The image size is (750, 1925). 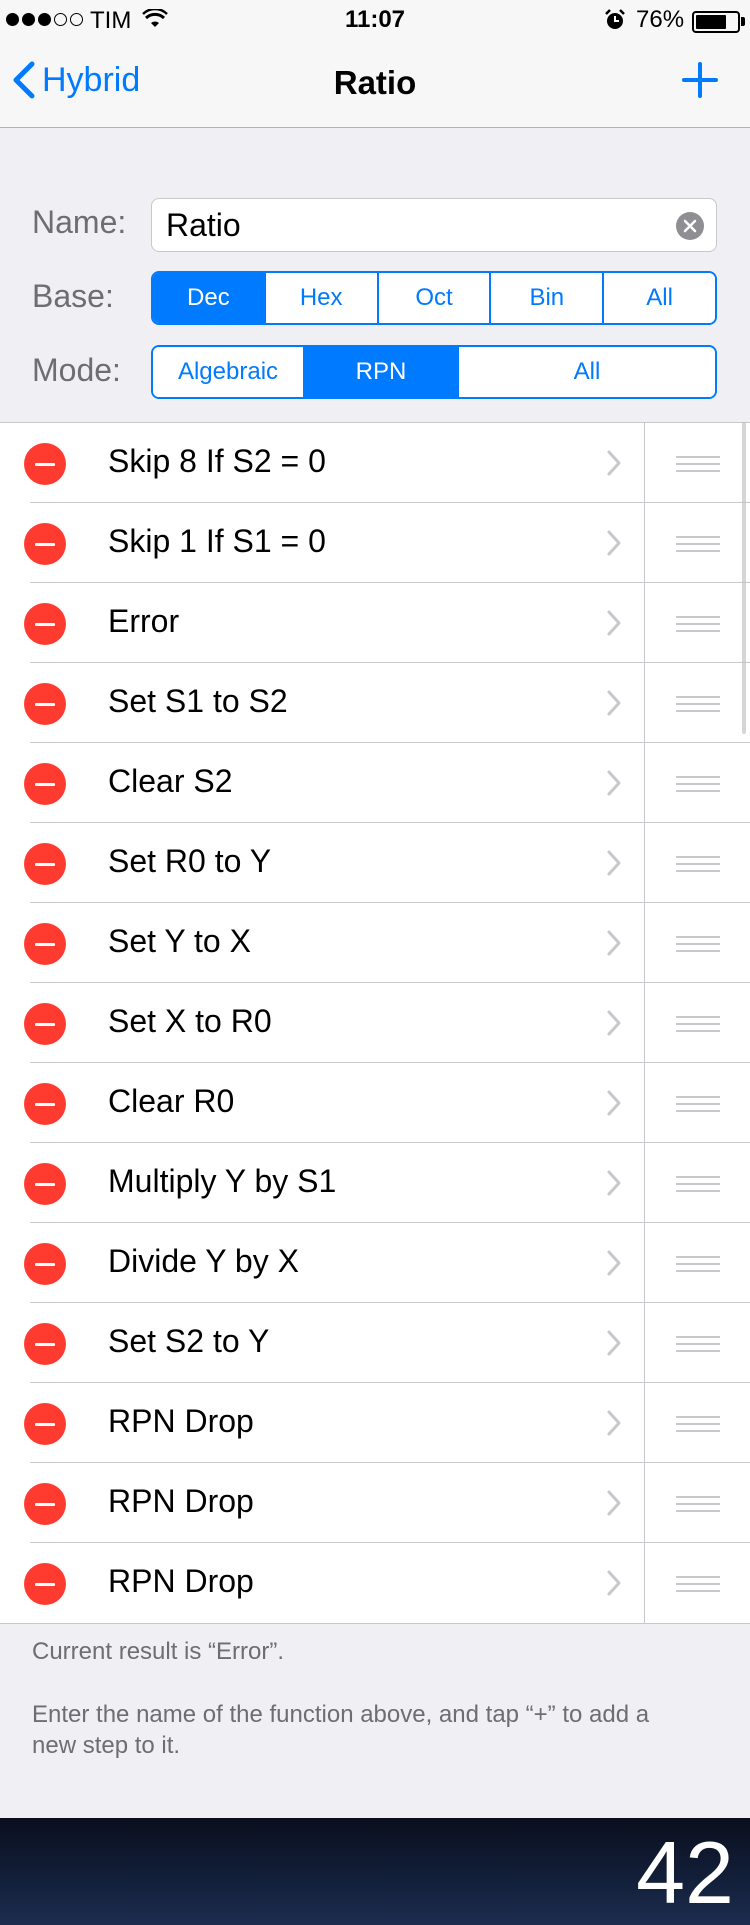 I want to click on step-row: Skip 8 If S2 = 0, so click(x=375, y=463).